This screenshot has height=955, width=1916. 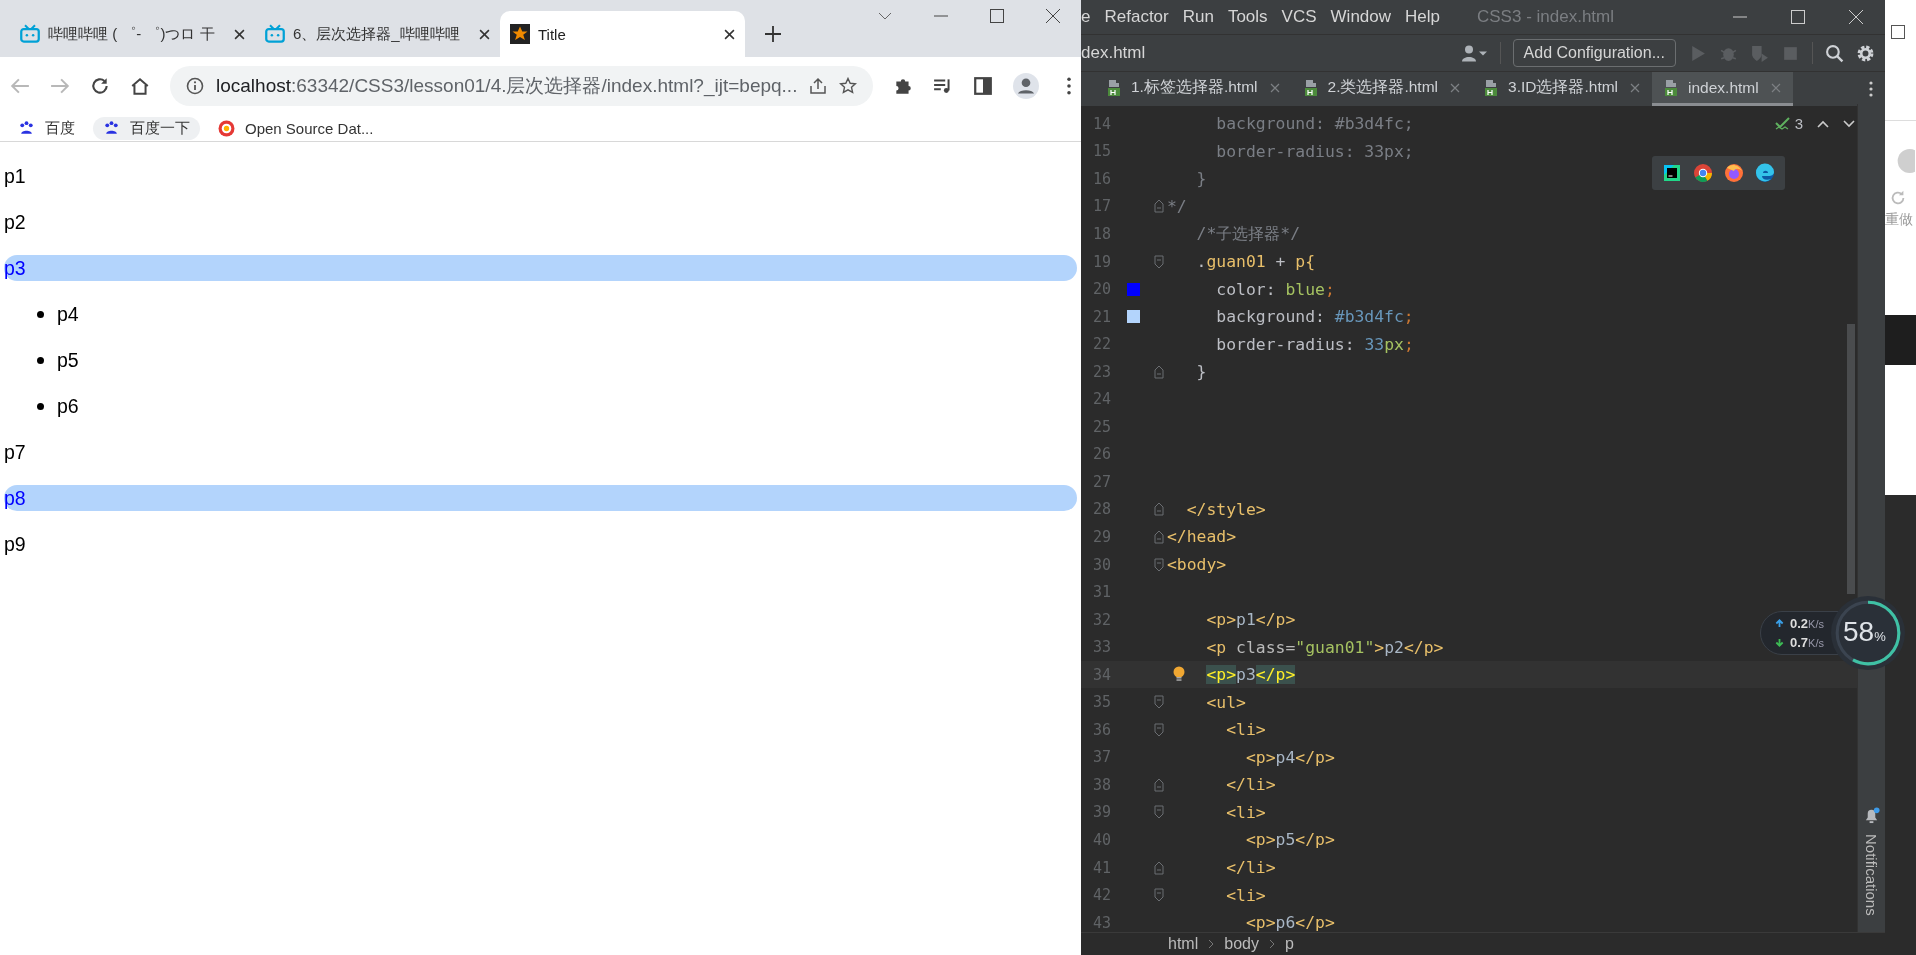 What do you see at coordinates (1864, 632) in the screenshot?
I see `usage-percent: 58%` at bounding box center [1864, 632].